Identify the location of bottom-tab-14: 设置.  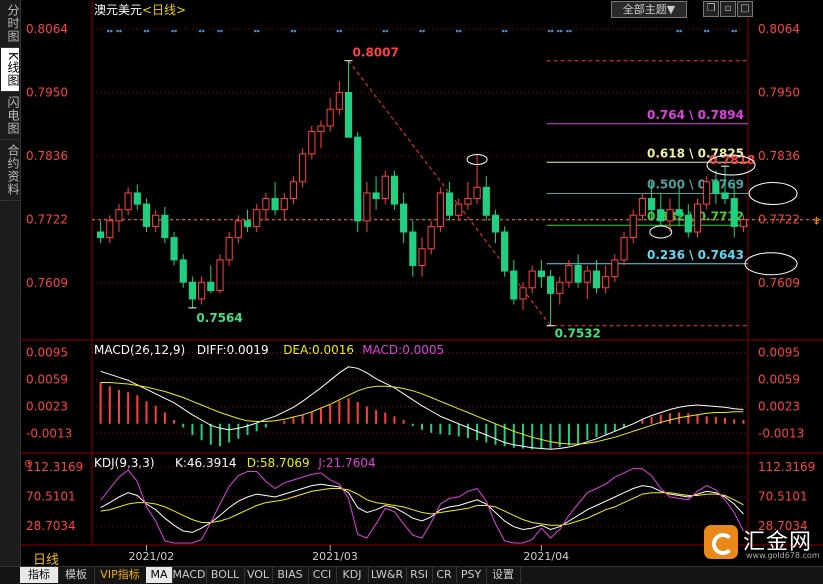
(503, 575).